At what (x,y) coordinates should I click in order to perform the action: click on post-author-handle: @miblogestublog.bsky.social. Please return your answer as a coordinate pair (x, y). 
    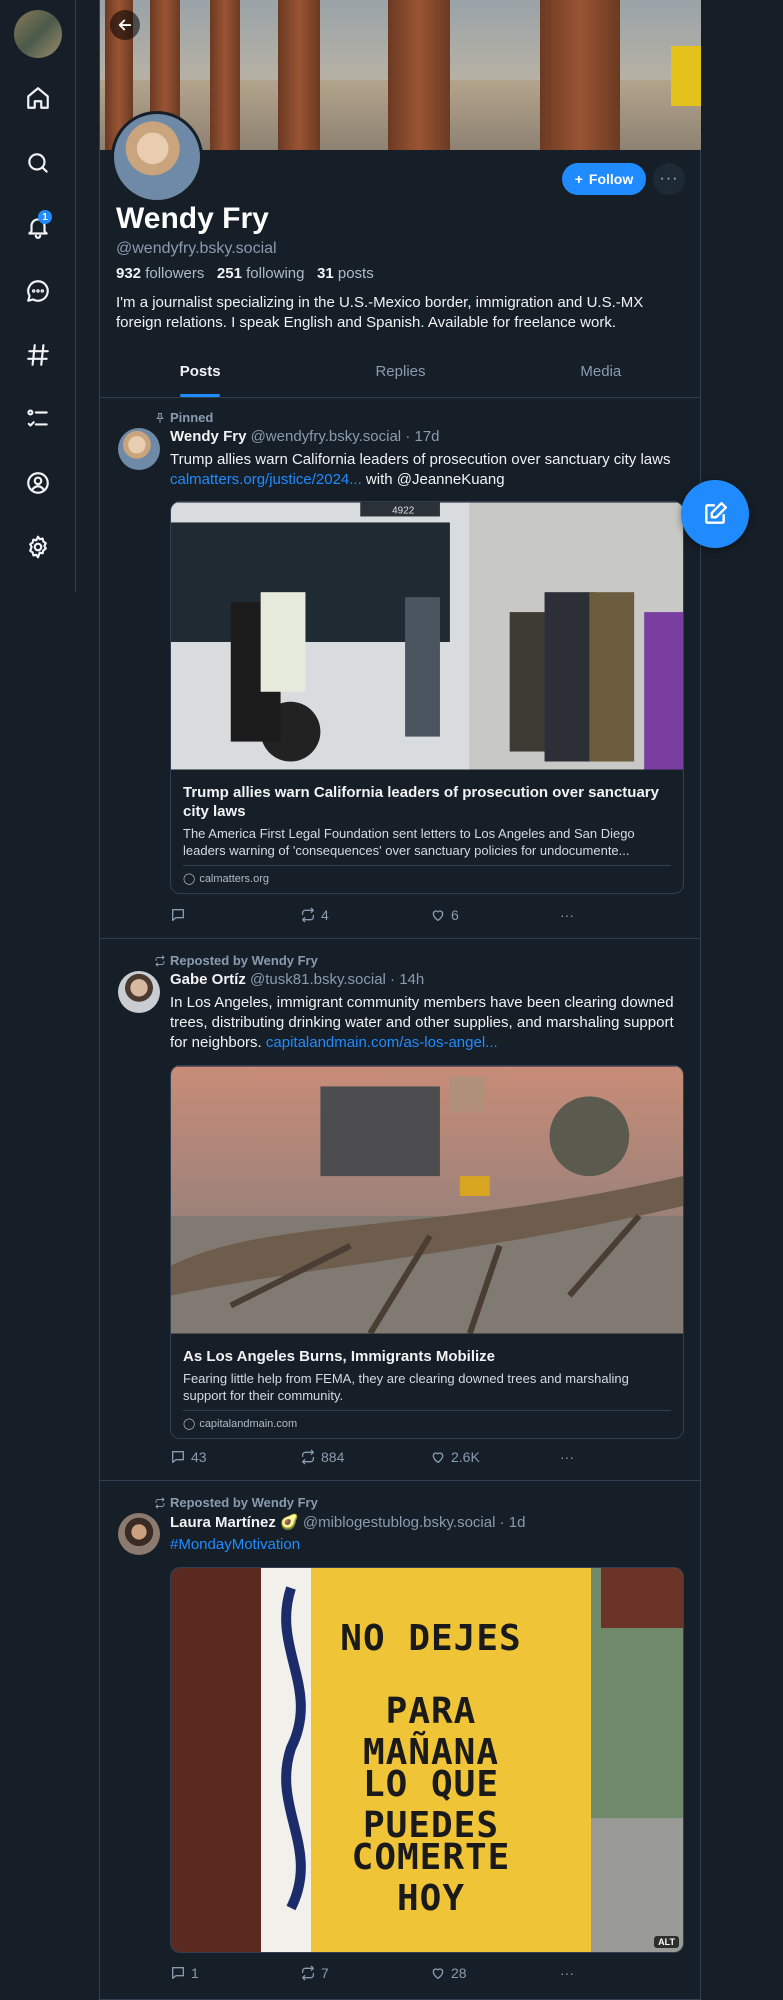
    Looking at the image, I should click on (399, 1522).